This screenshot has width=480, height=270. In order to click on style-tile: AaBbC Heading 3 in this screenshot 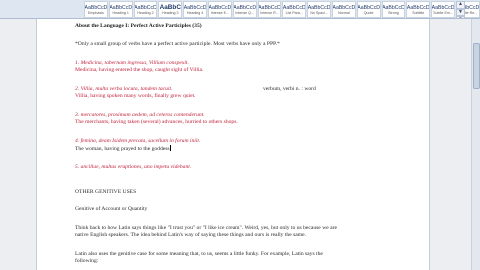, I will do `click(170, 9)`.